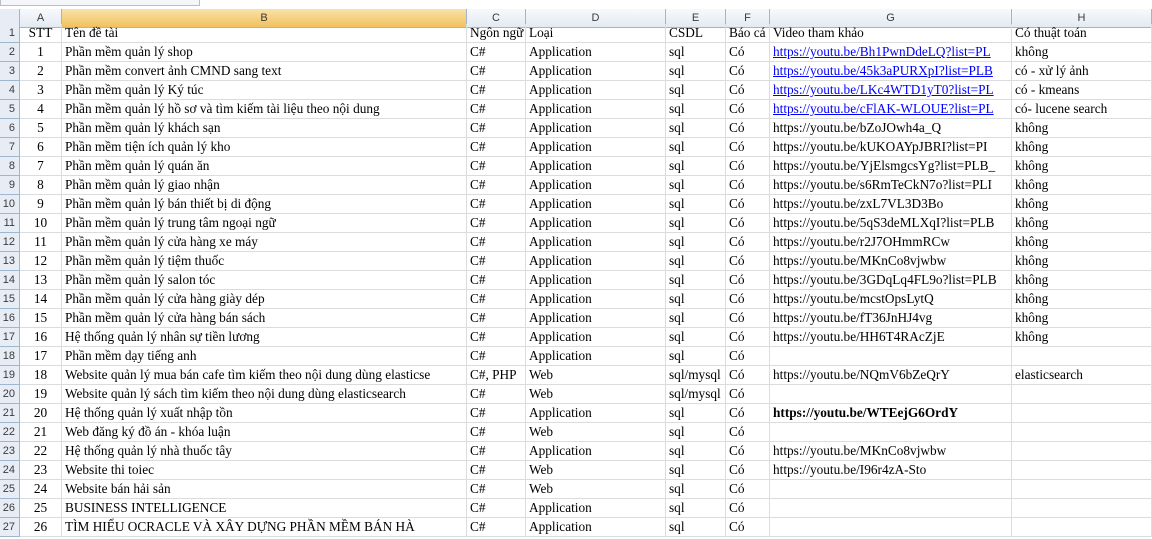 The width and height of the screenshot is (1152, 539). What do you see at coordinates (41, 318) in the screenshot?
I see `cell-stt: 15` at bounding box center [41, 318].